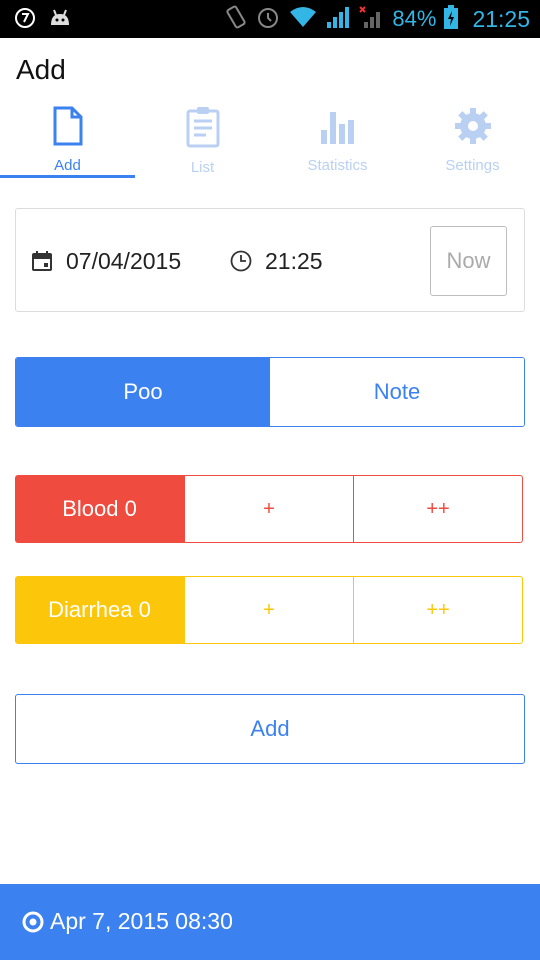 This screenshot has width=540, height=960. I want to click on datetime-card: 07/04/2015 21:25 Now, so click(270, 260).